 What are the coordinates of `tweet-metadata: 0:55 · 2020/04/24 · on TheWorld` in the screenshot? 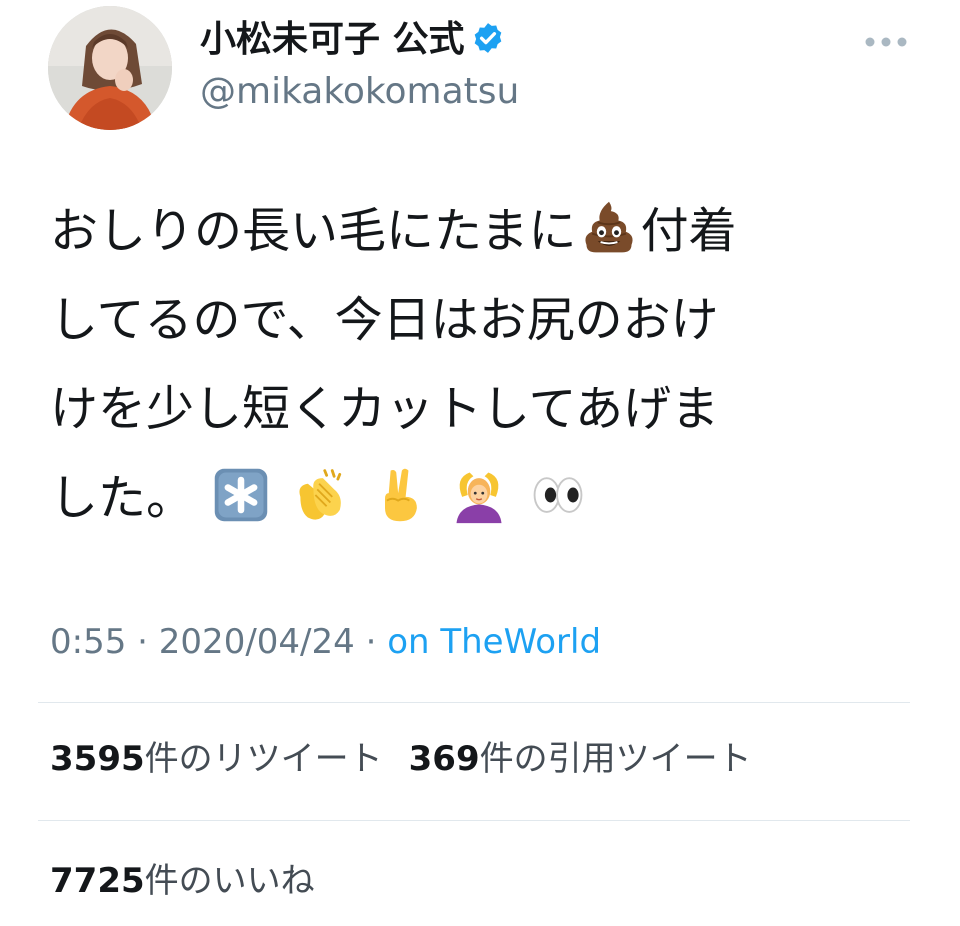 It's located at (325, 642).